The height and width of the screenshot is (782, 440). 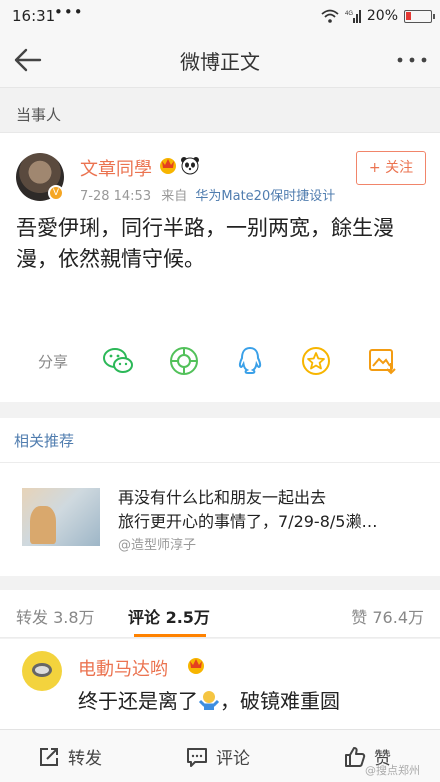 I want to click on post-time: 7-28 14:53, so click(x=116, y=196).